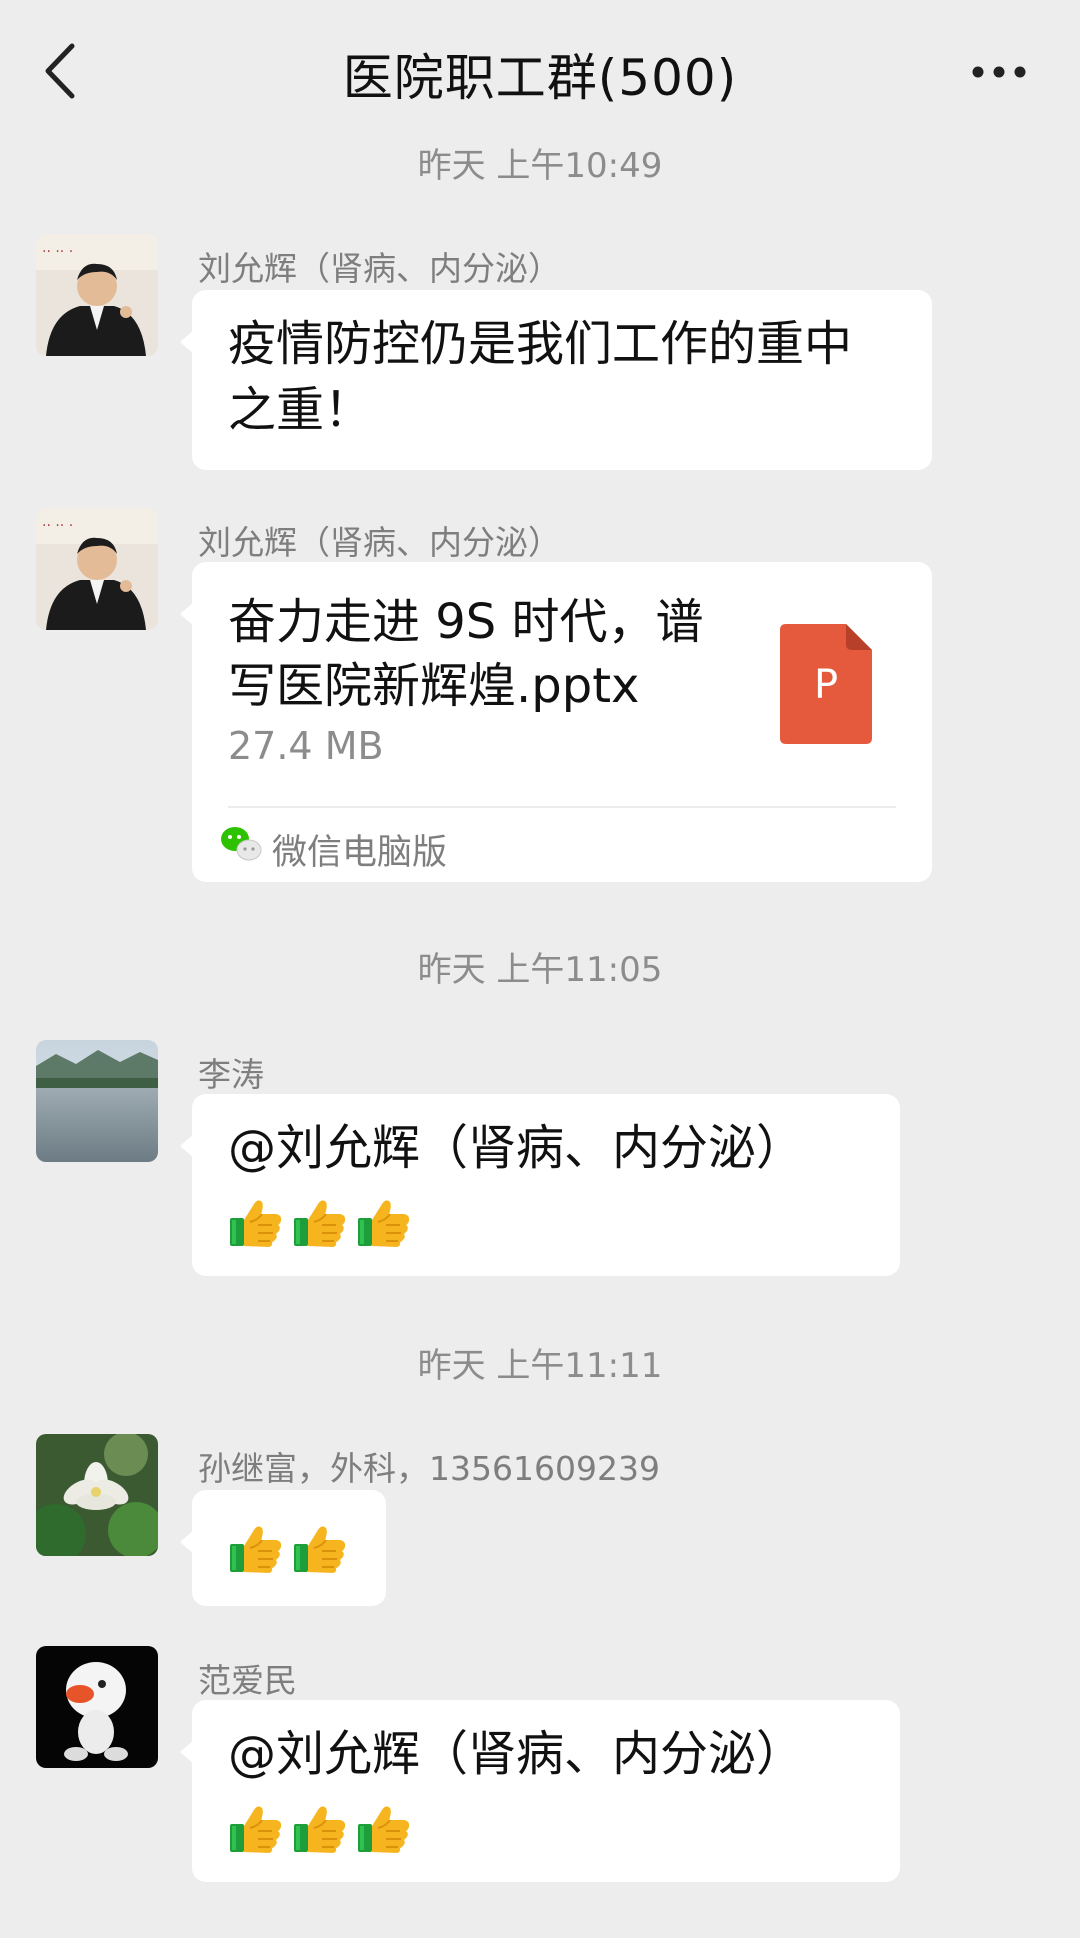  What do you see at coordinates (429, 1468) in the screenshot?
I see `sender-name: 孙继富，外科，13561609239` at bounding box center [429, 1468].